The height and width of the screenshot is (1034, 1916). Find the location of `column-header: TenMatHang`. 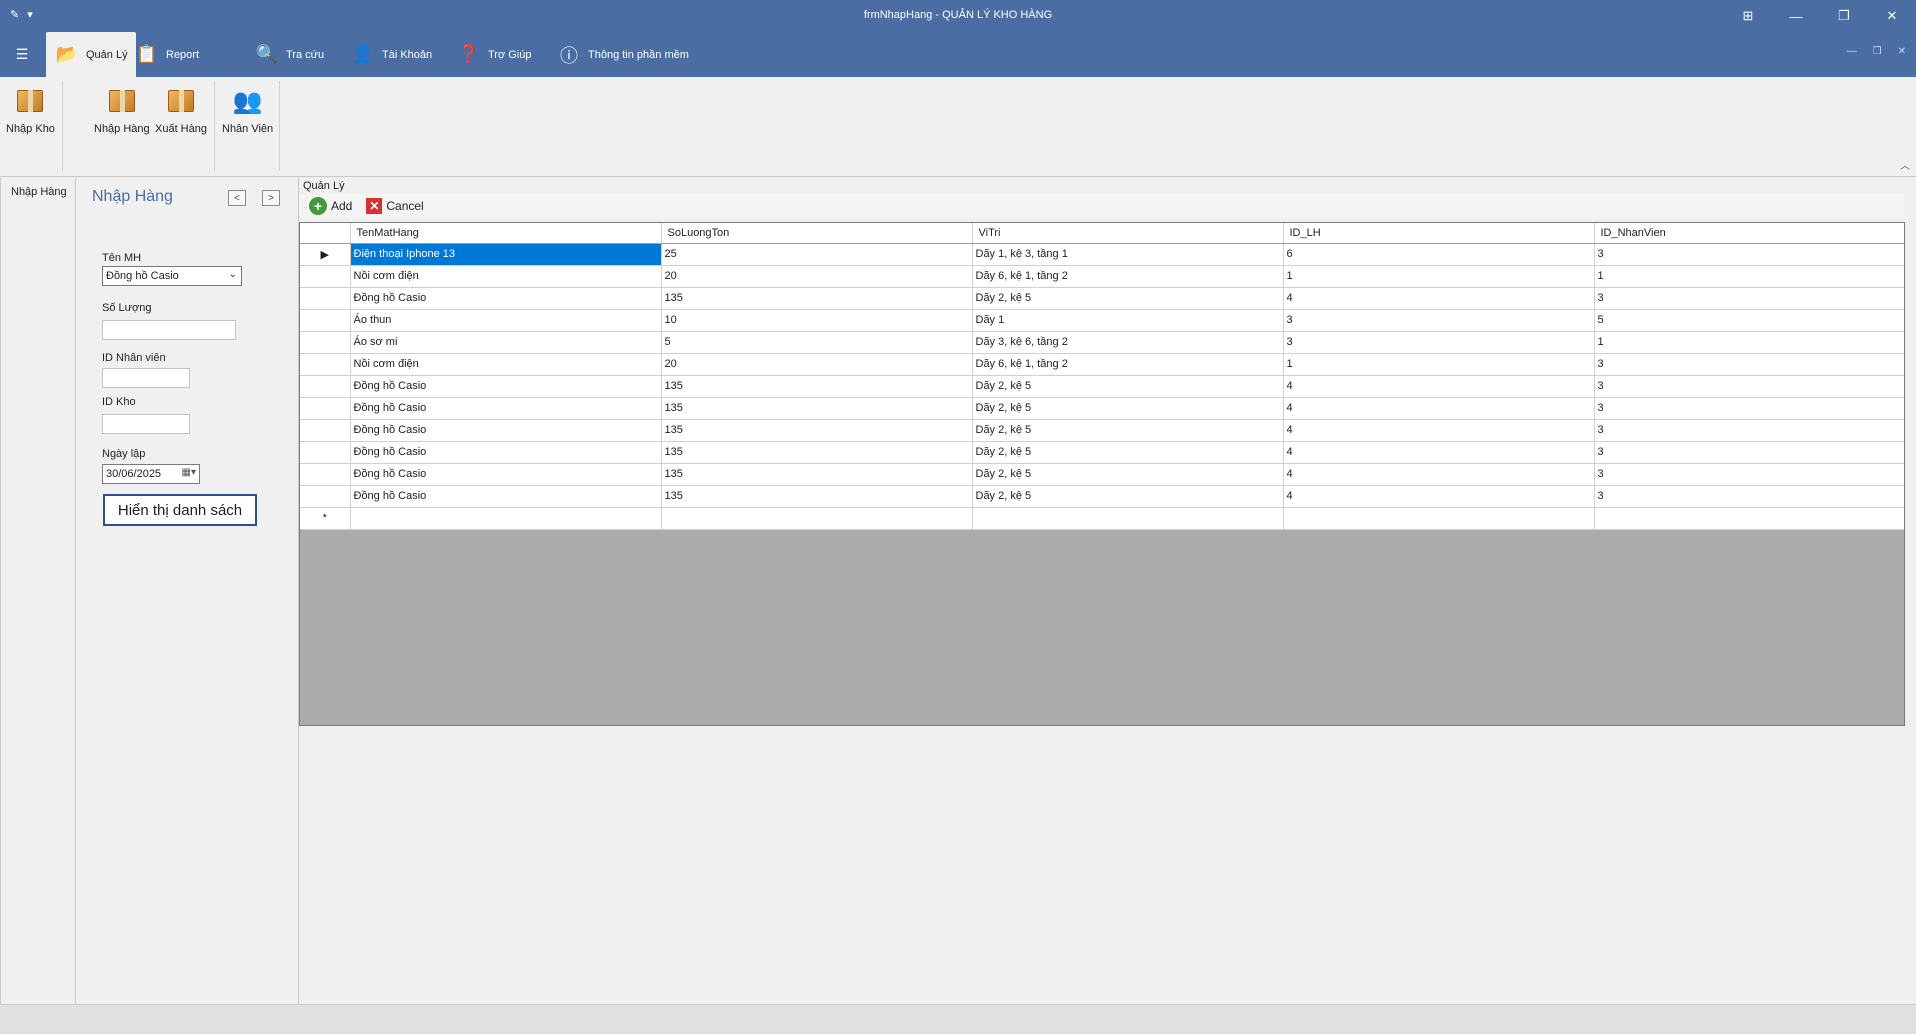

column-header: TenMatHang is located at coordinates (506, 233).